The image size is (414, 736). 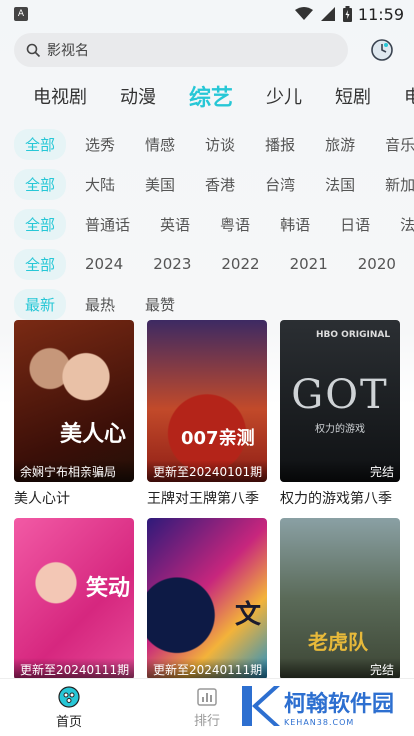 I want to click on search-input: 影视名, so click(x=181, y=50).